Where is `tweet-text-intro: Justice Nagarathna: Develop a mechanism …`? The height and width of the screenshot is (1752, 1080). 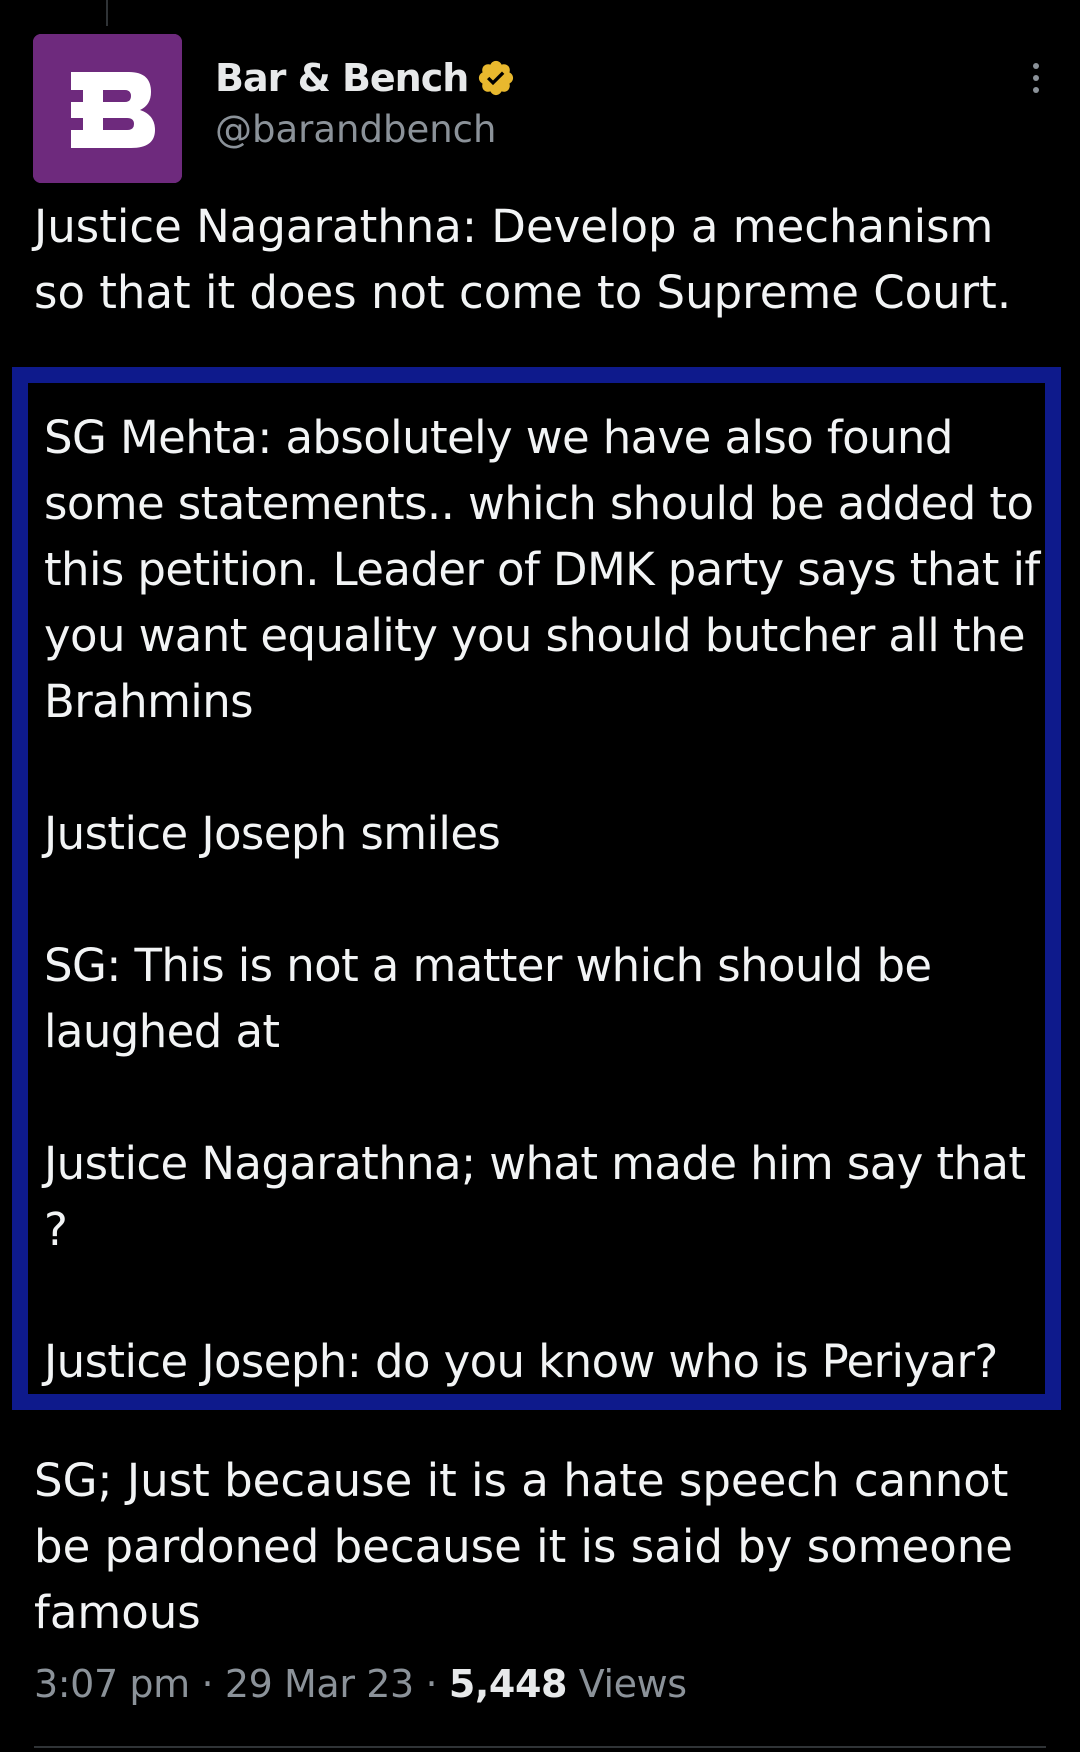 tweet-text-intro: Justice Nagarathna: Develop a mechanism … is located at coordinates (523, 259).